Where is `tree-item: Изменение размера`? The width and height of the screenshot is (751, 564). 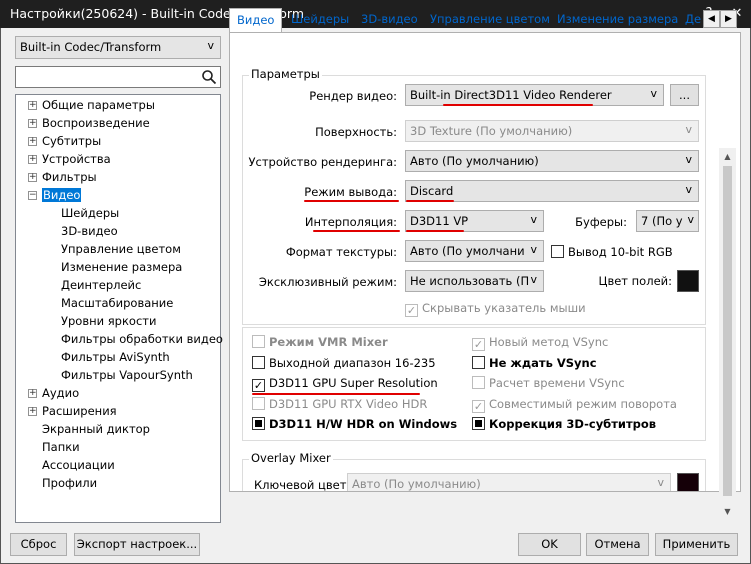 tree-item: Изменение размера is located at coordinates (121, 267).